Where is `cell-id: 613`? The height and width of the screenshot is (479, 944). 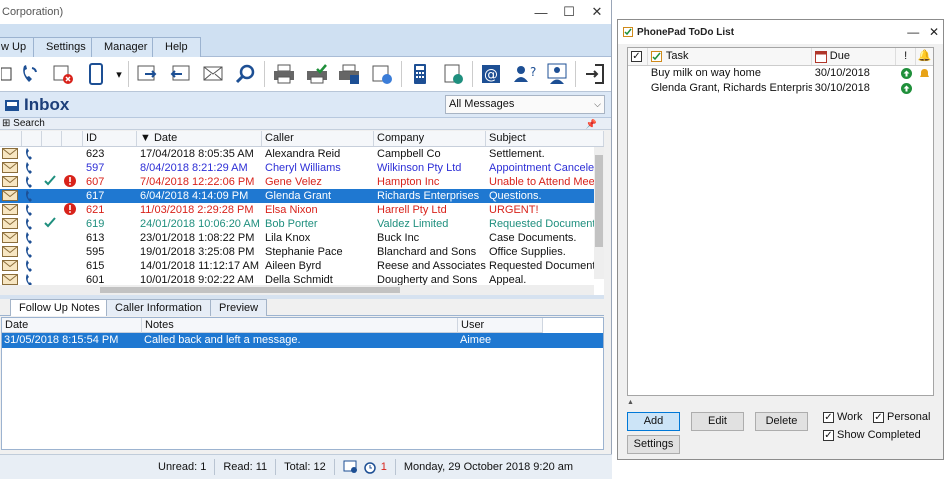
cell-id: 613 is located at coordinates (95, 238).